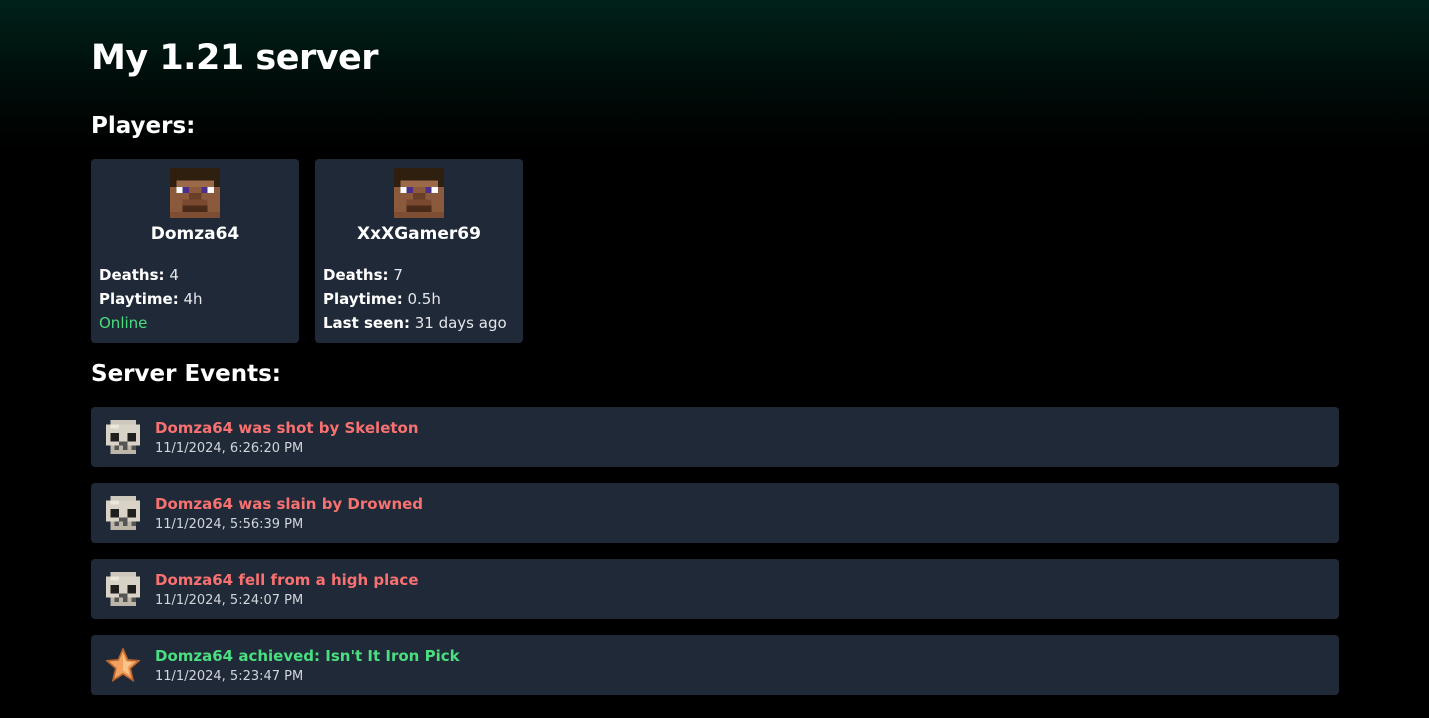  I want to click on event-message: Domza64 fell from a high place, so click(287, 579).